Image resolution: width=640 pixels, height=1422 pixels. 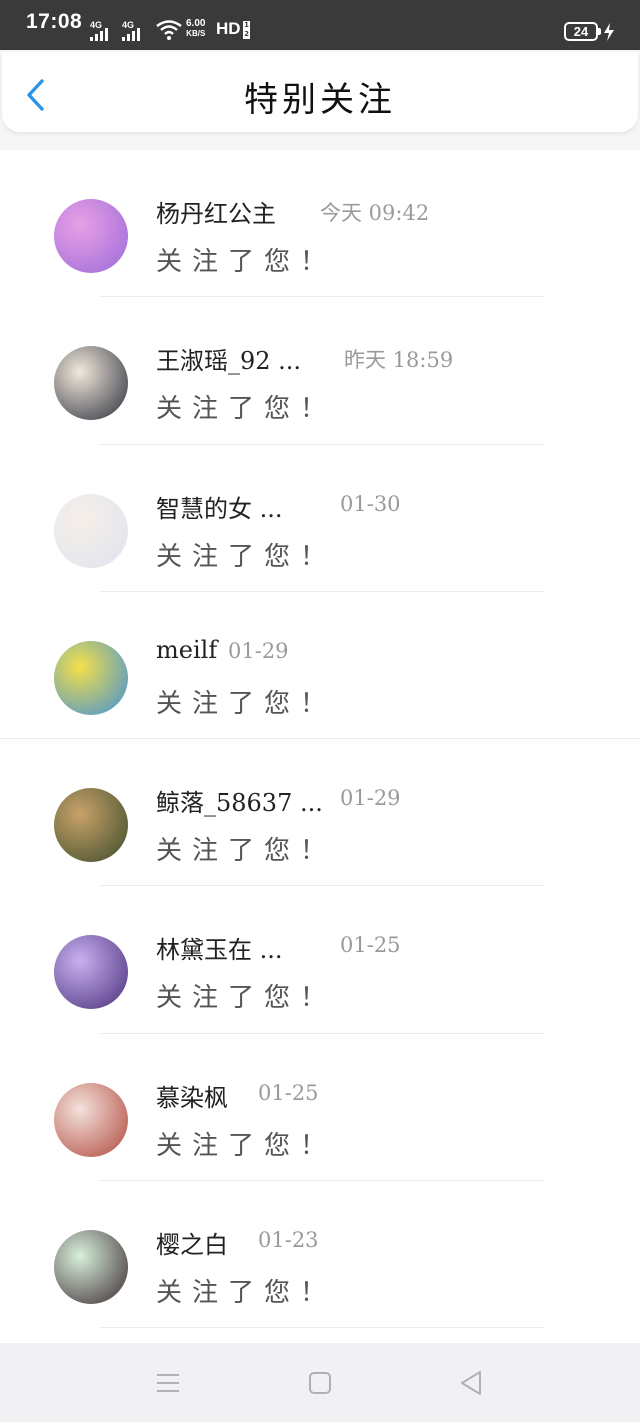 I want to click on list-item: 智慧的女 ... 01-30 关注了您！, so click(x=320, y=518).